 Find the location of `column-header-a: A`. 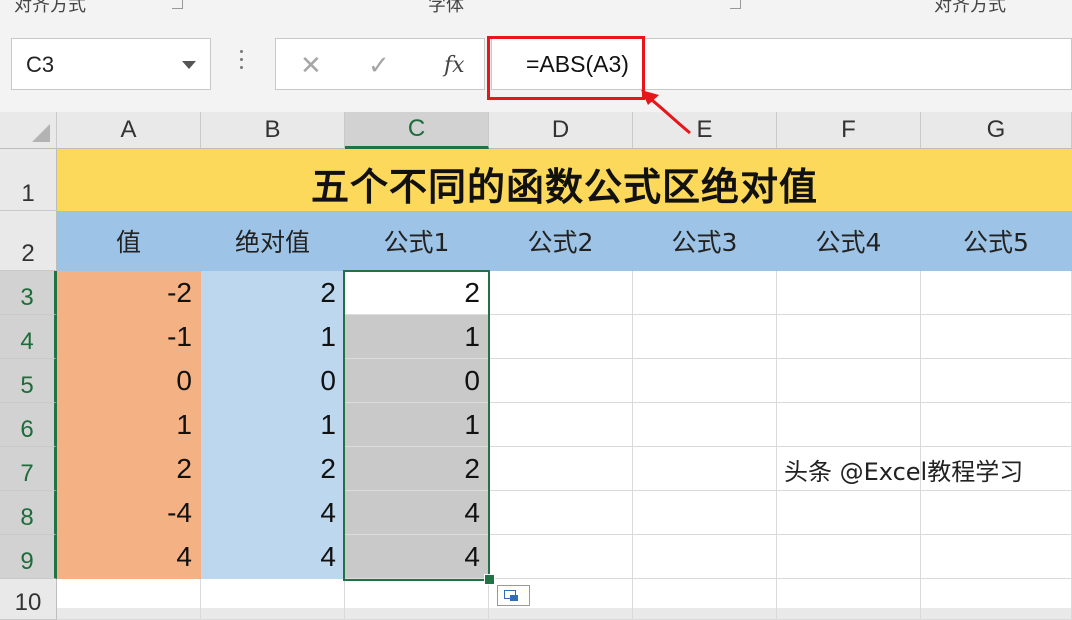

column-header-a: A is located at coordinates (129, 130).